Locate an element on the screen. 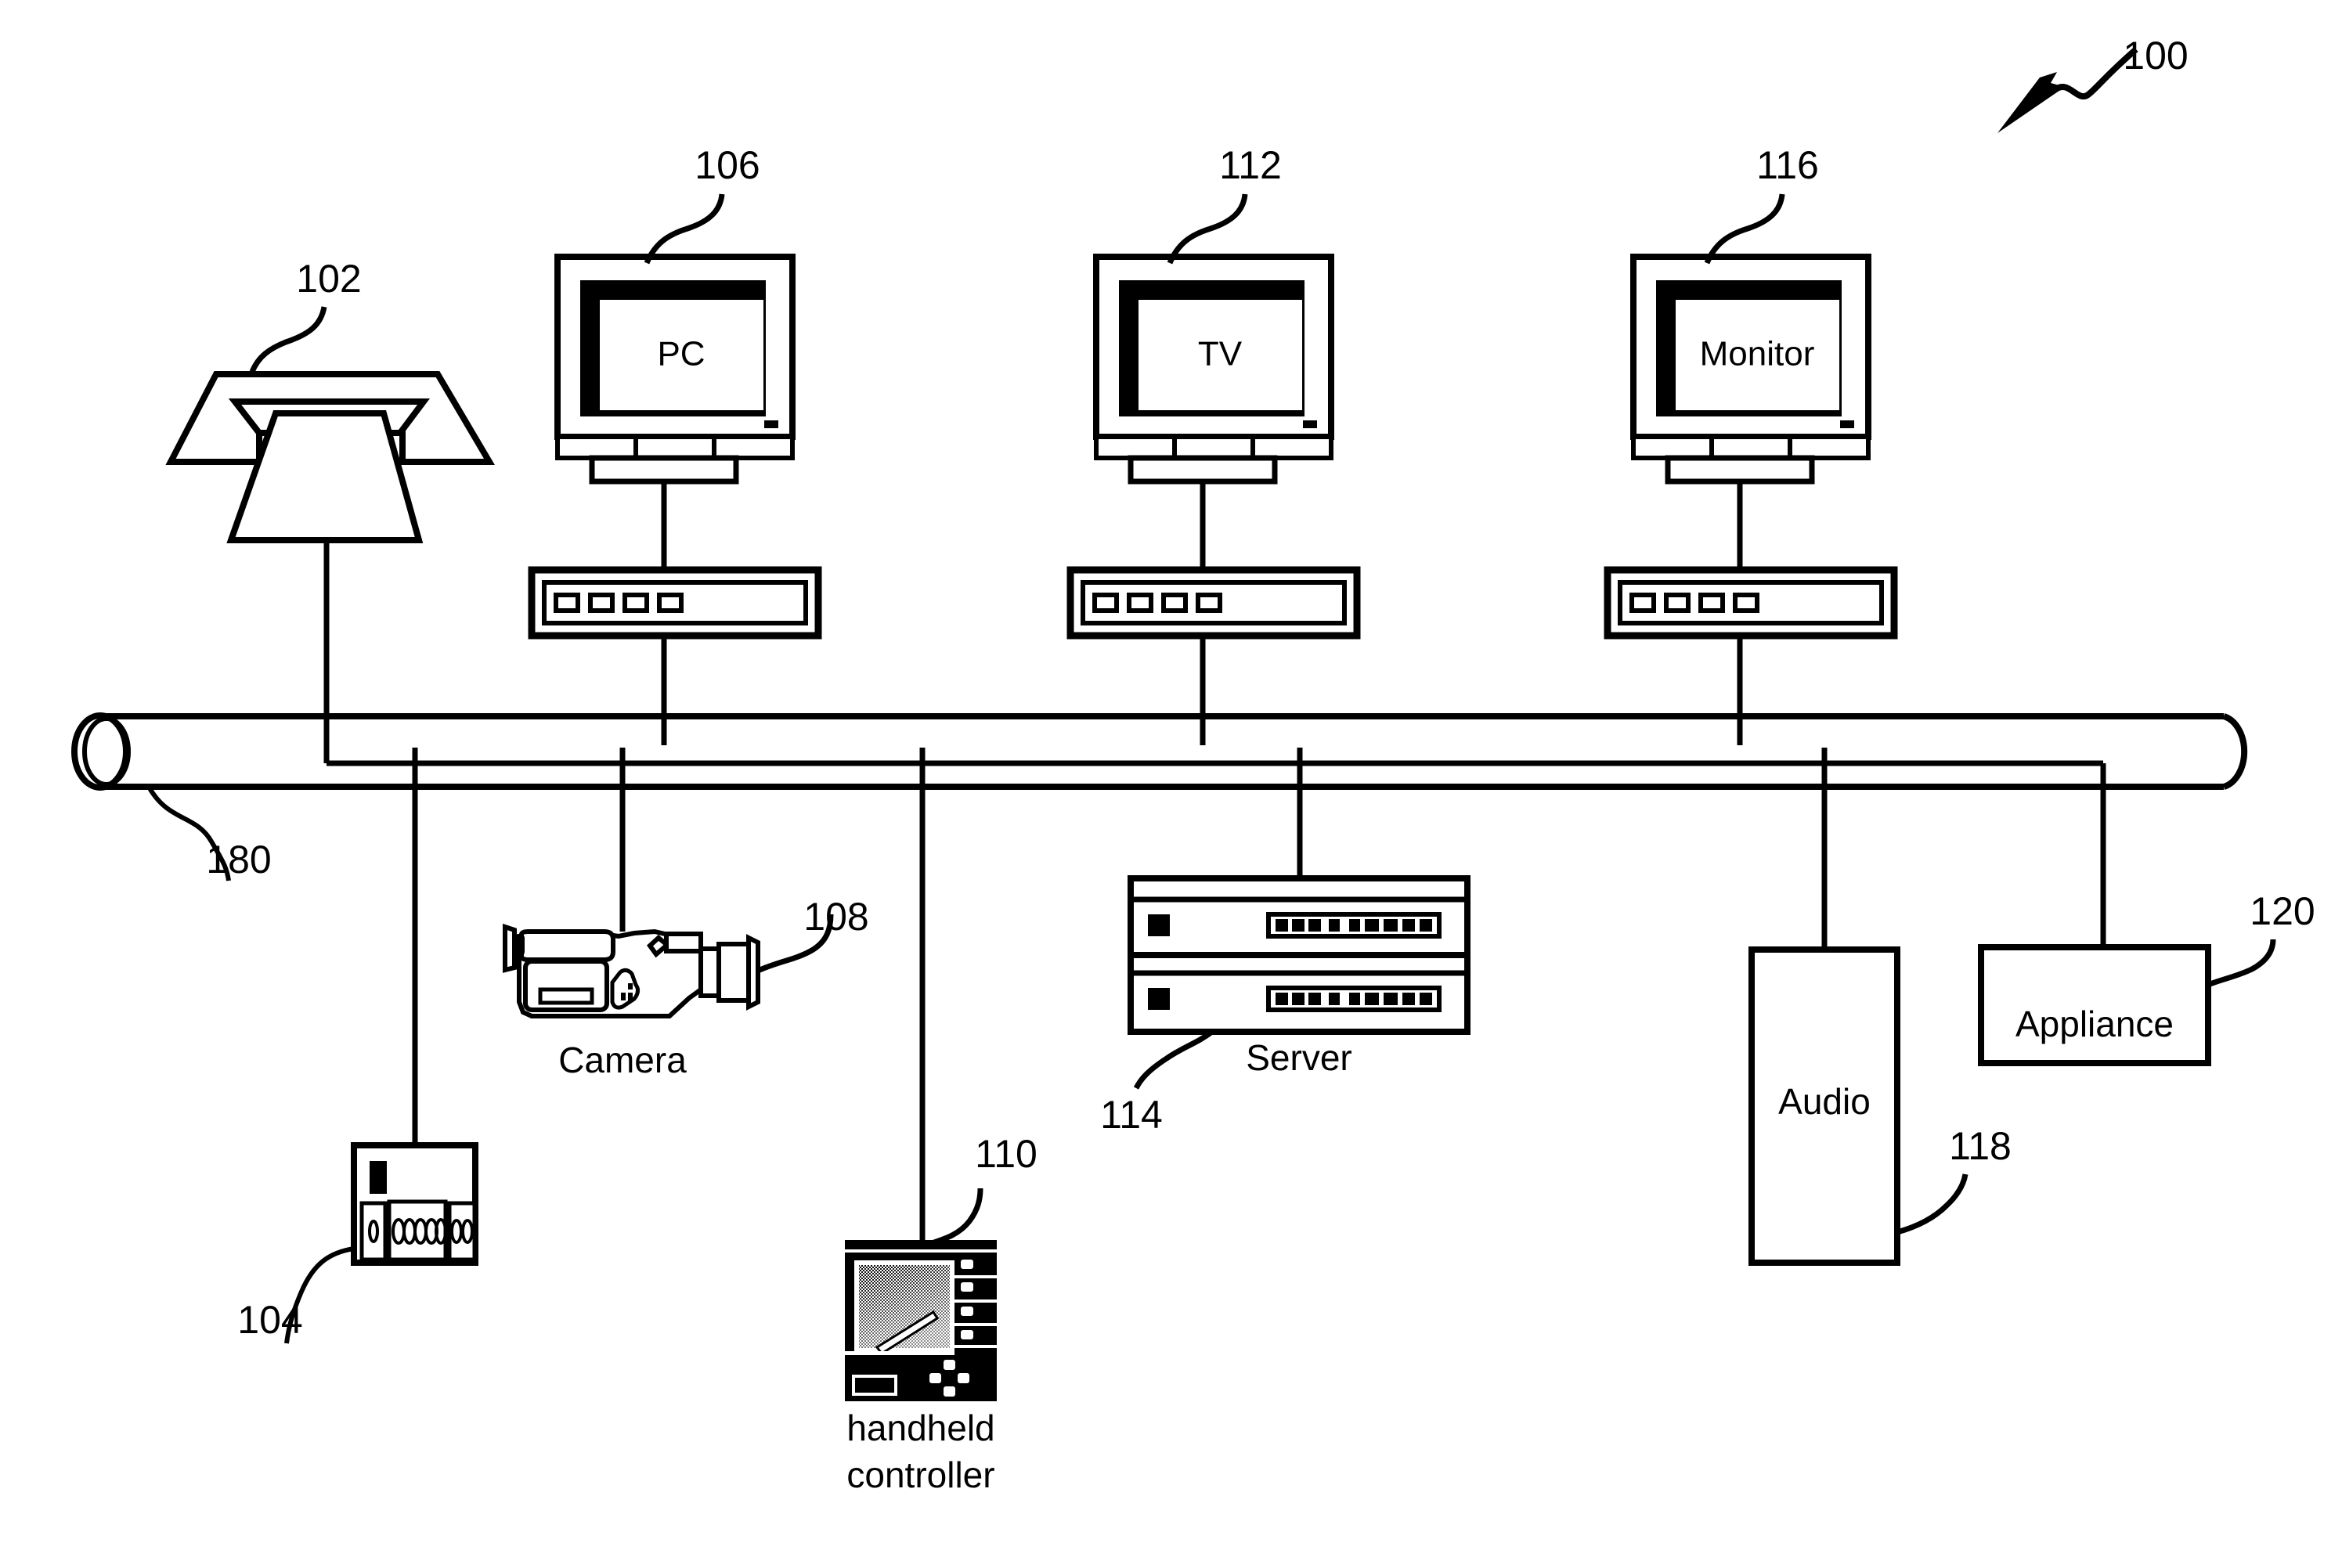 This screenshot has height=1568, width=2342. handheld-ref-label: 110 is located at coordinates (1006, 1154).